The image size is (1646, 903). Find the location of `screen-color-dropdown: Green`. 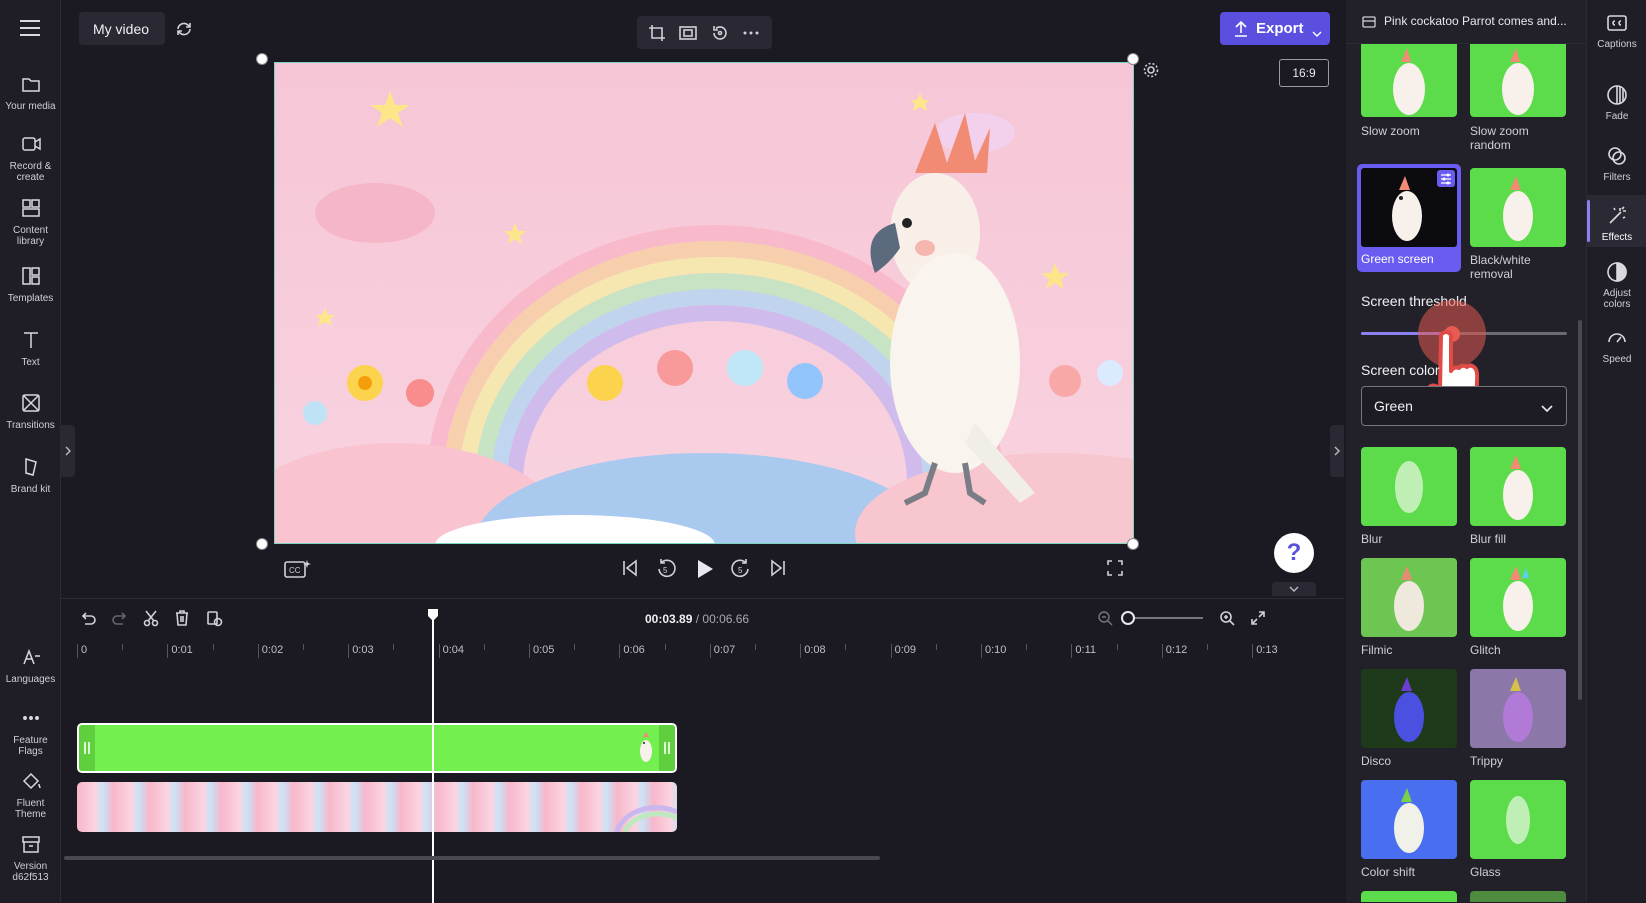

screen-color-dropdown: Green is located at coordinates (1464, 406).